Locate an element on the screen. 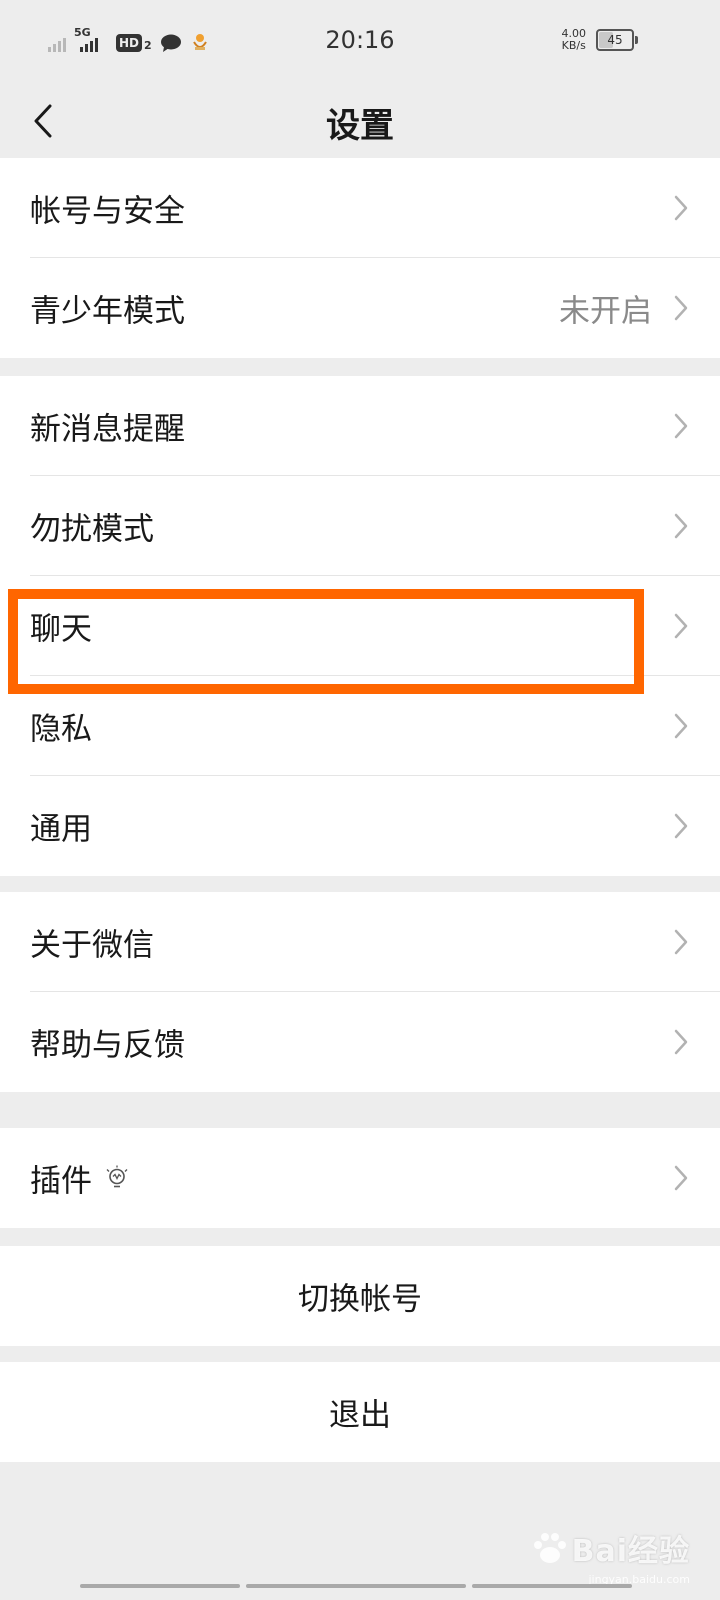 The height and width of the screenshot is (1600, 720). nav-bar: 设置 is located at coordinates (360, 121).